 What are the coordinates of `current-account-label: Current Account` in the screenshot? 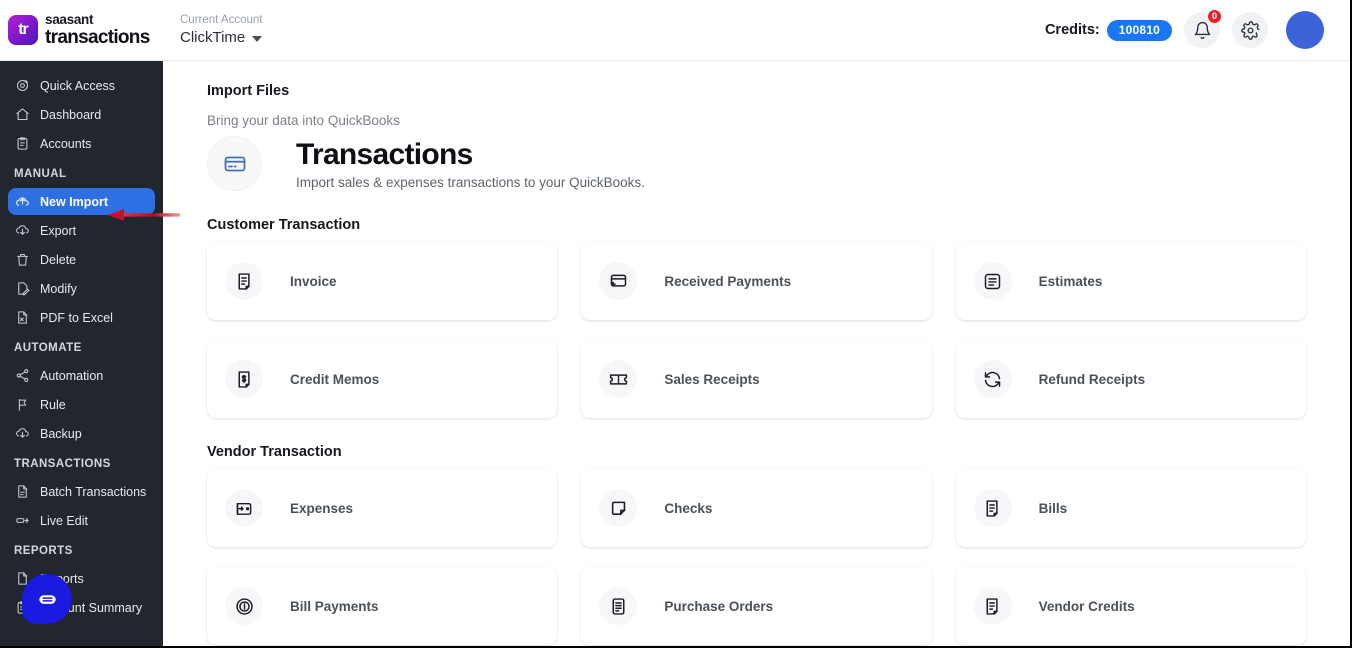 It's located at (221, 19).